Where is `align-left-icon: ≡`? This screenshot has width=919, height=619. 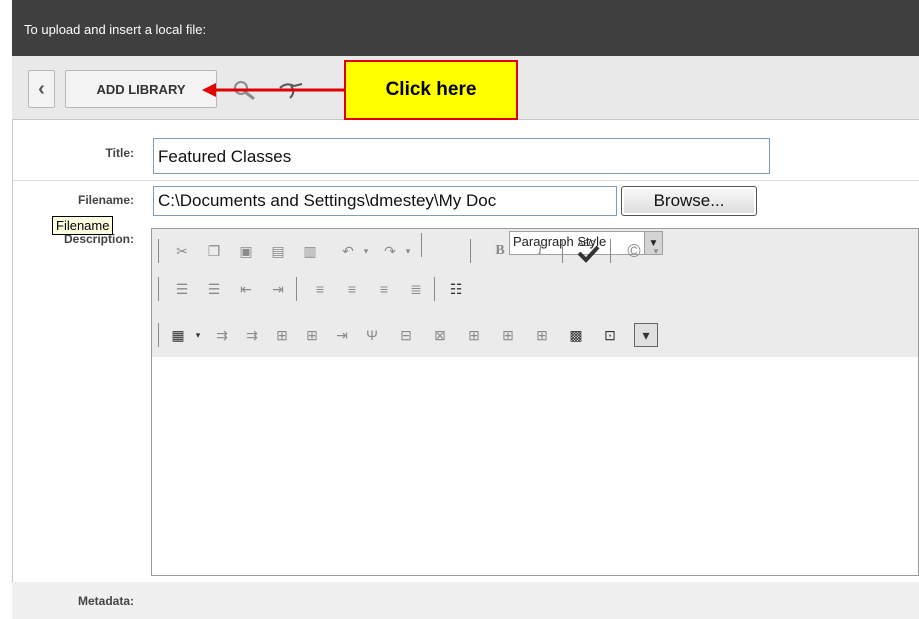
align-left-icon: ≡ is located at coordinates (320, 289).